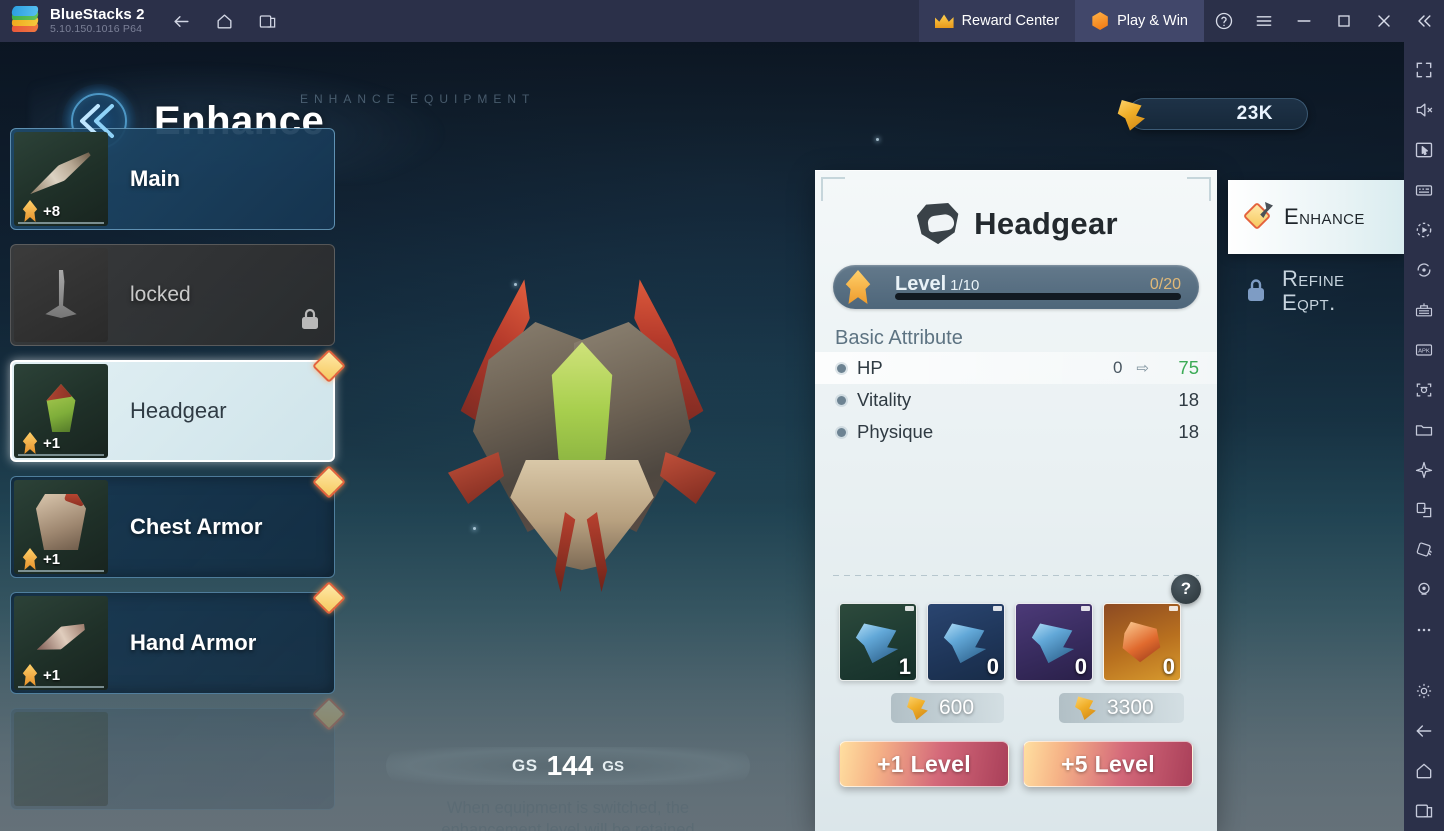  Describe the element at coordinates (884, 399) in the screenshot. I see `attribute-name: Vitality` at that location.